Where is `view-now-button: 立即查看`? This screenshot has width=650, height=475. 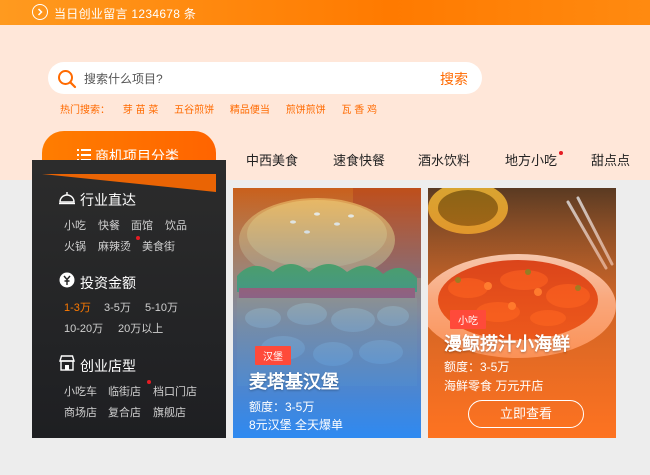
view-now-button: 立即查看 is located at coordinates (526, 414).